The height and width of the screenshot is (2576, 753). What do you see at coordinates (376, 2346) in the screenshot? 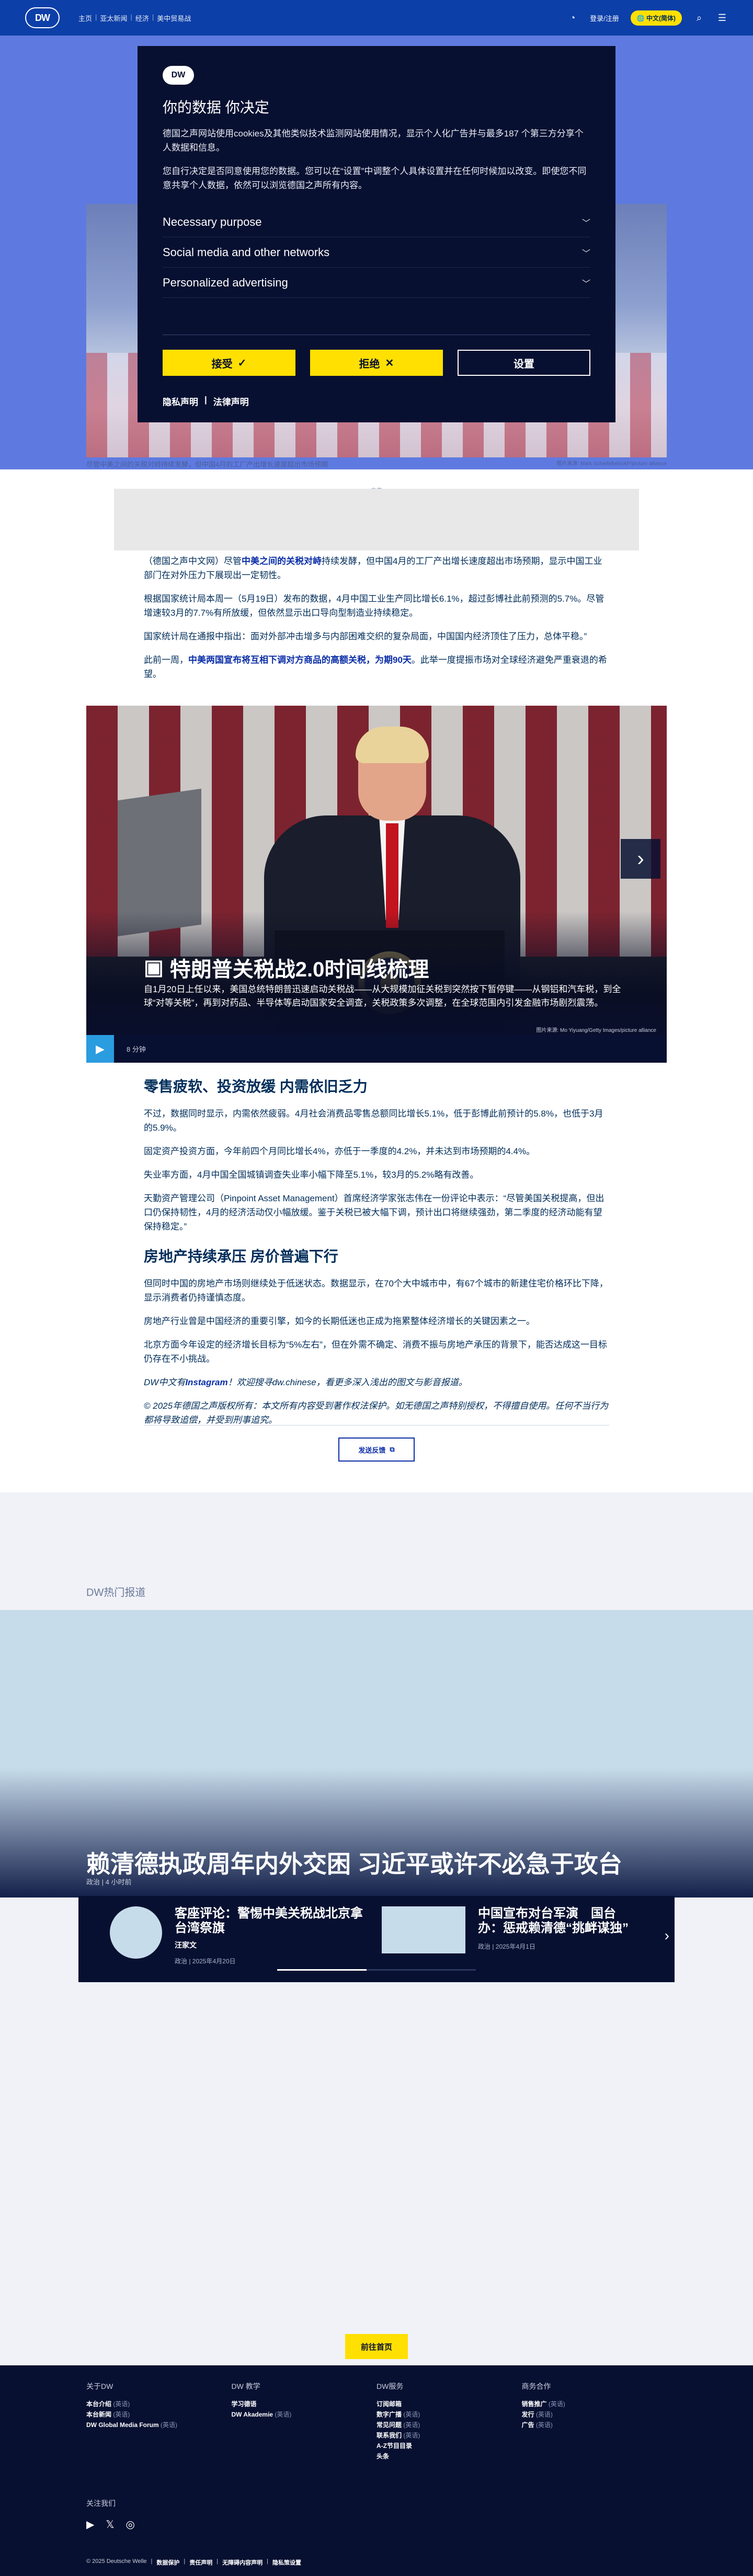
I see `home-button: 前往首页` at bounding box center [376, 2346].